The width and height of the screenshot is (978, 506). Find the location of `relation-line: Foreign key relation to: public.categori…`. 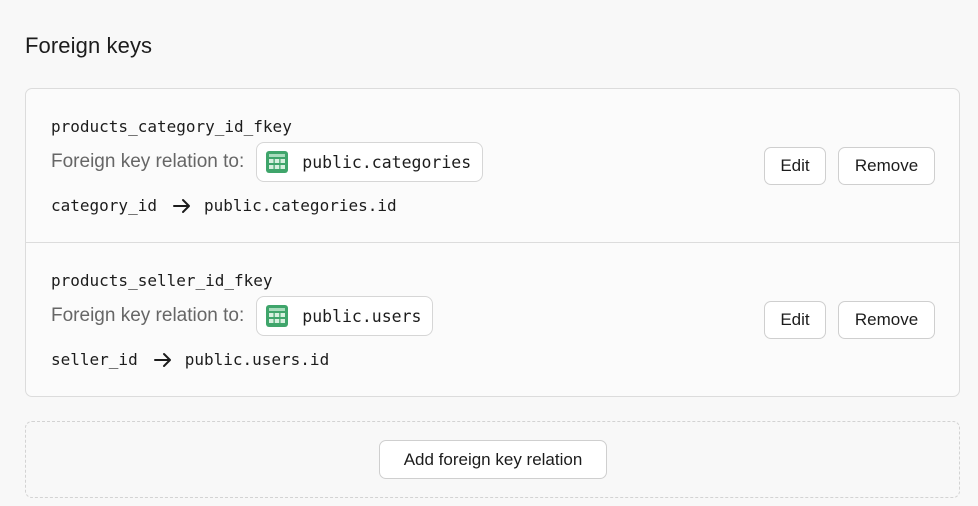

relation-line: Foreign key relation to: public.categori… is located at coordinates (267, 162).